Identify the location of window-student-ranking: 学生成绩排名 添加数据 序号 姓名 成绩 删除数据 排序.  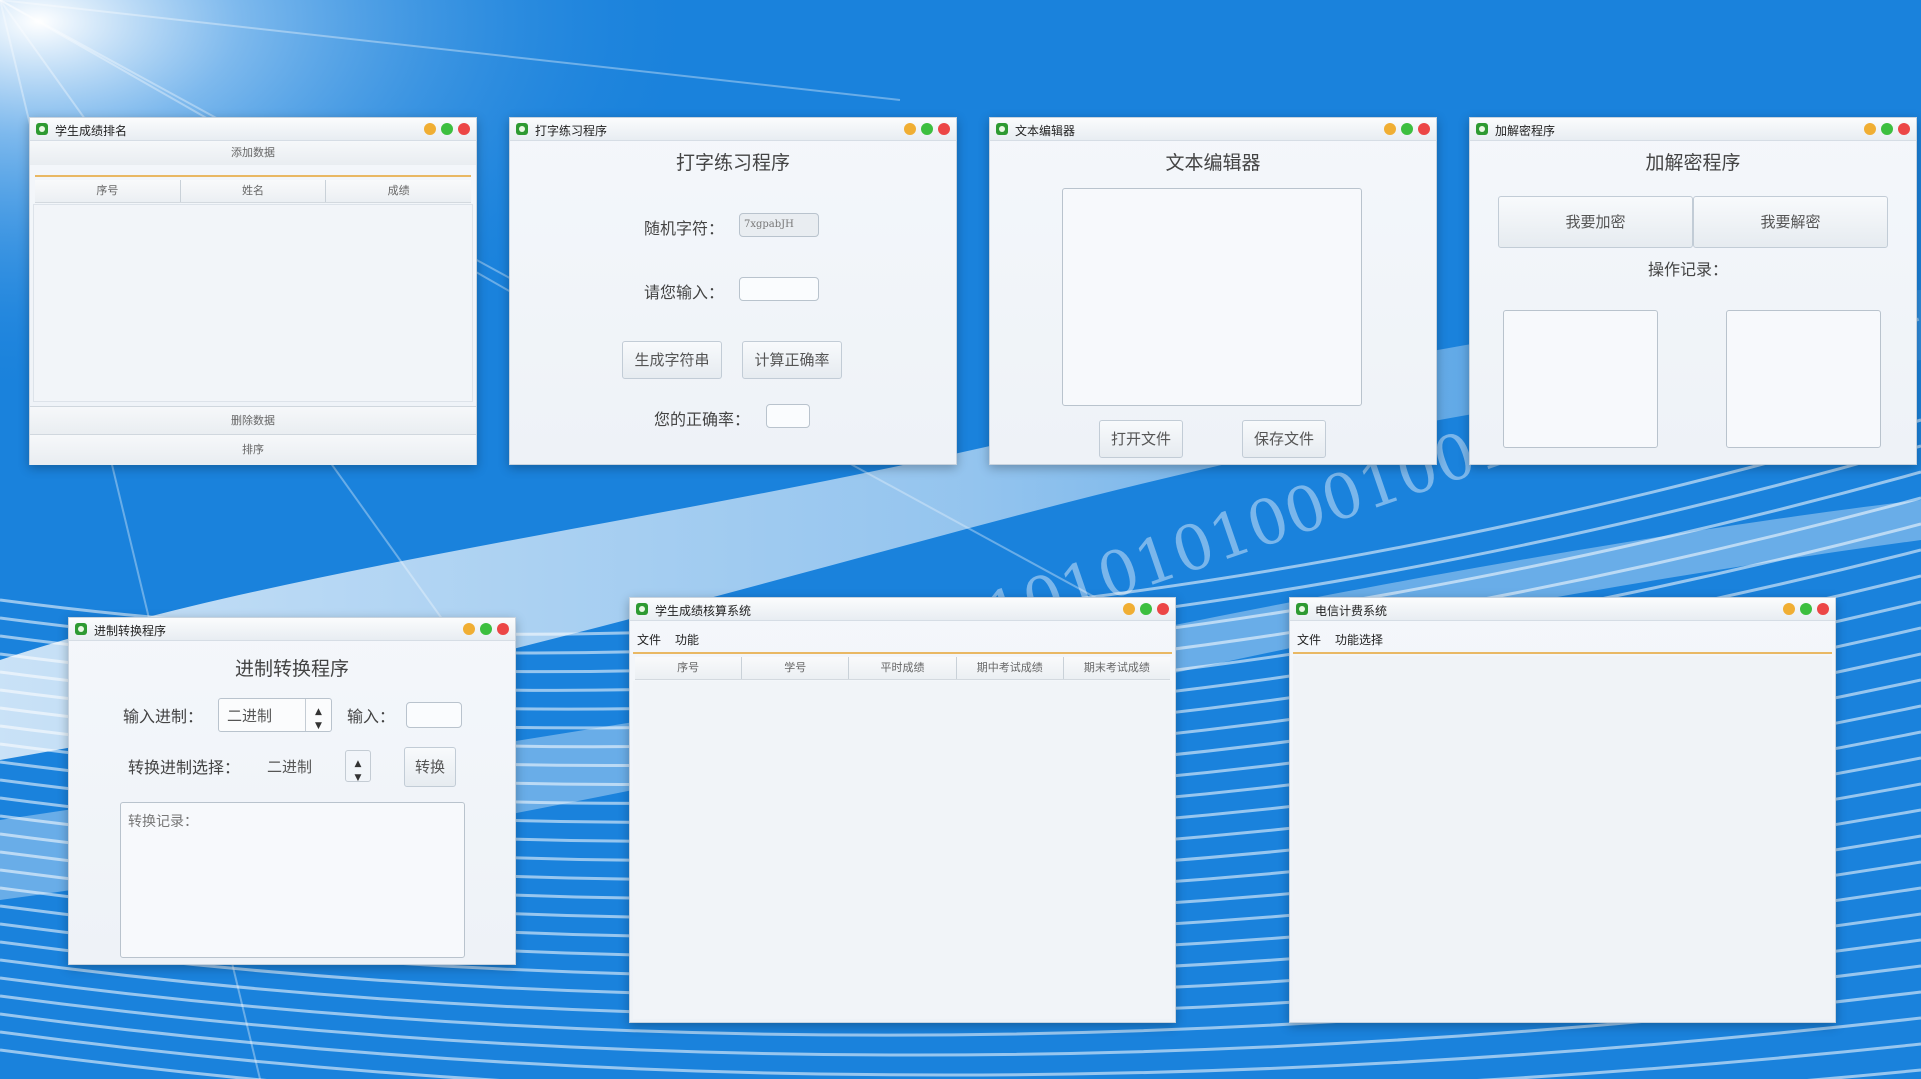
(253, 291).